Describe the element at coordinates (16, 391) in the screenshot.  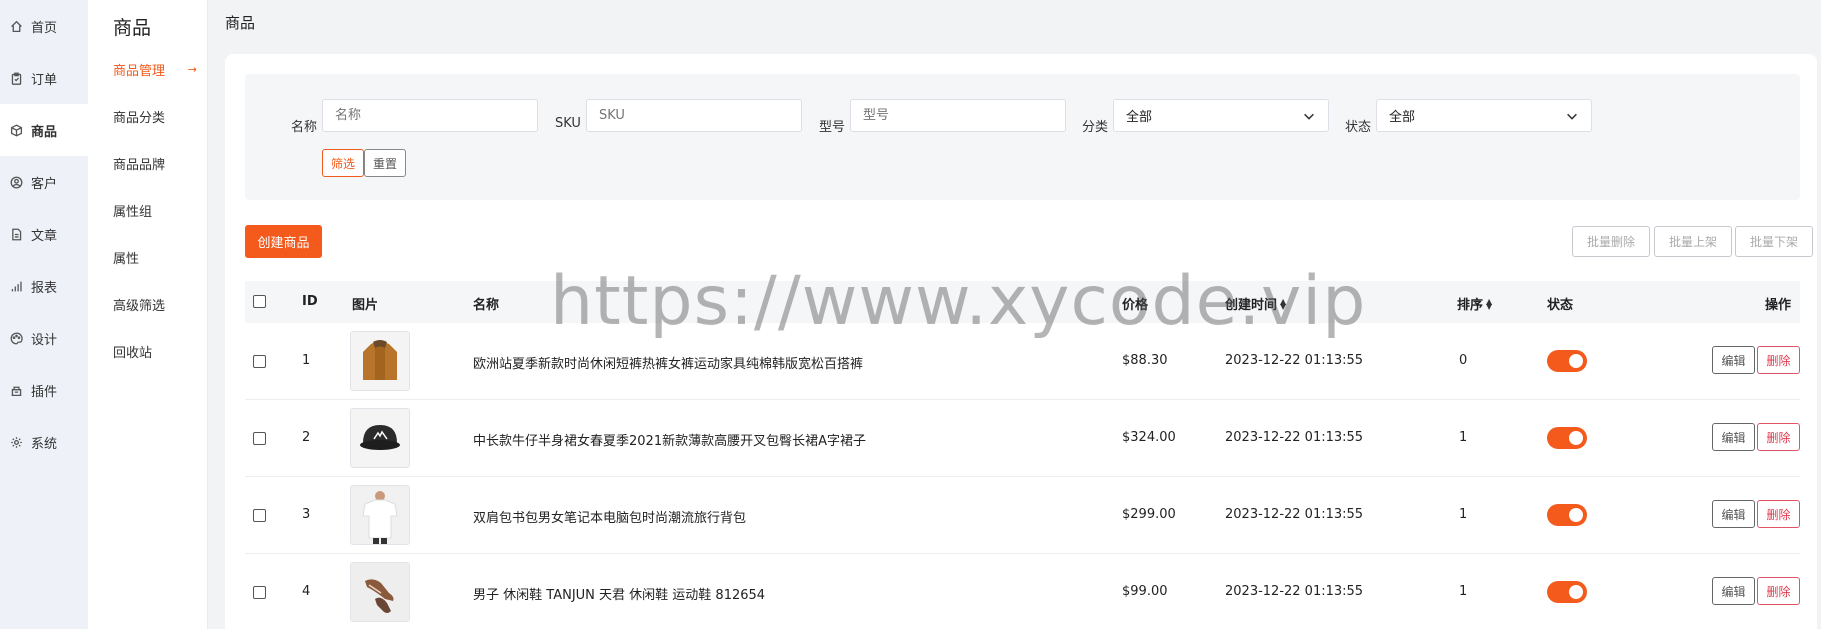
I see `plugin-icon` at that location.